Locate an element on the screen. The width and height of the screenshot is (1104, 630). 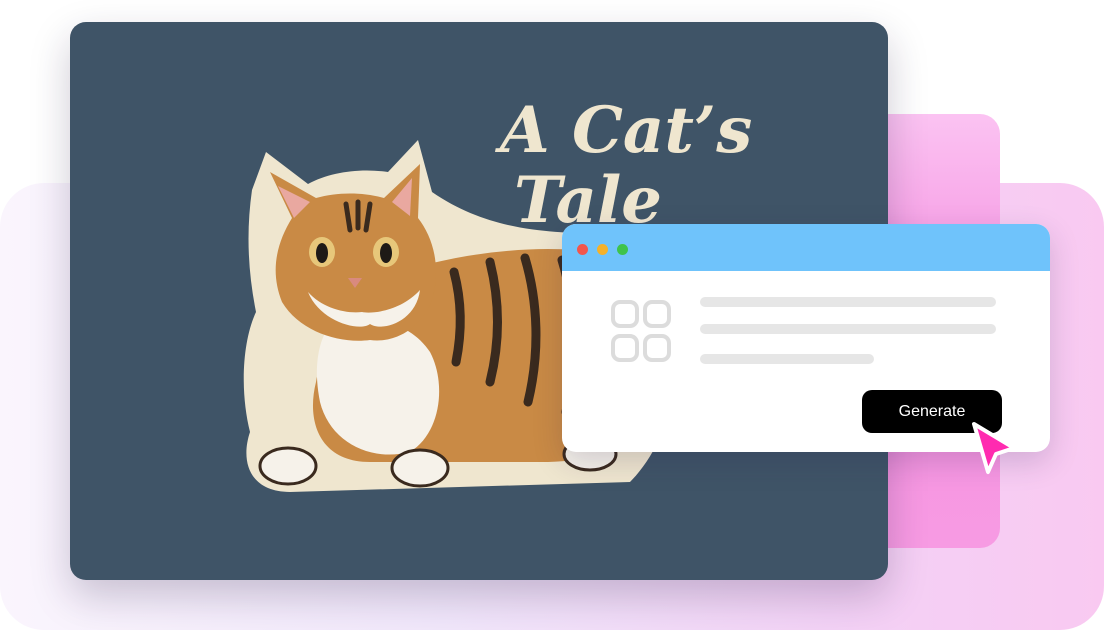
minimize-icon is located at coordinates (602, 249).